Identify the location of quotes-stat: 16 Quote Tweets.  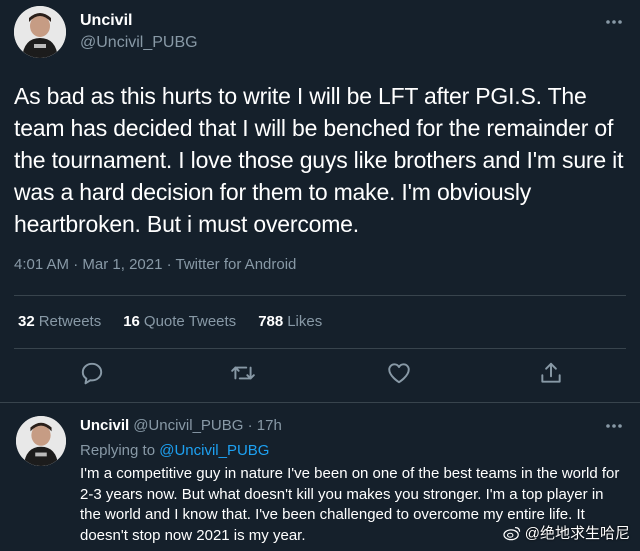
(179, 321).